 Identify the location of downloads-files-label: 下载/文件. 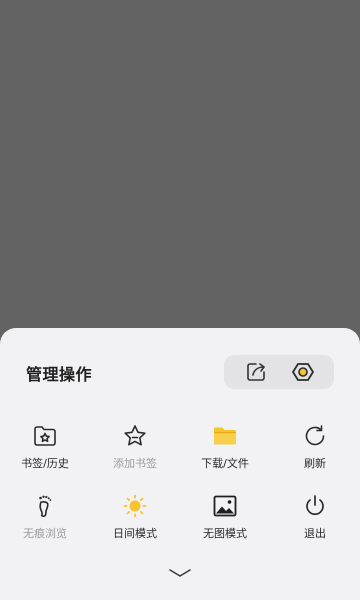
(225, 463).